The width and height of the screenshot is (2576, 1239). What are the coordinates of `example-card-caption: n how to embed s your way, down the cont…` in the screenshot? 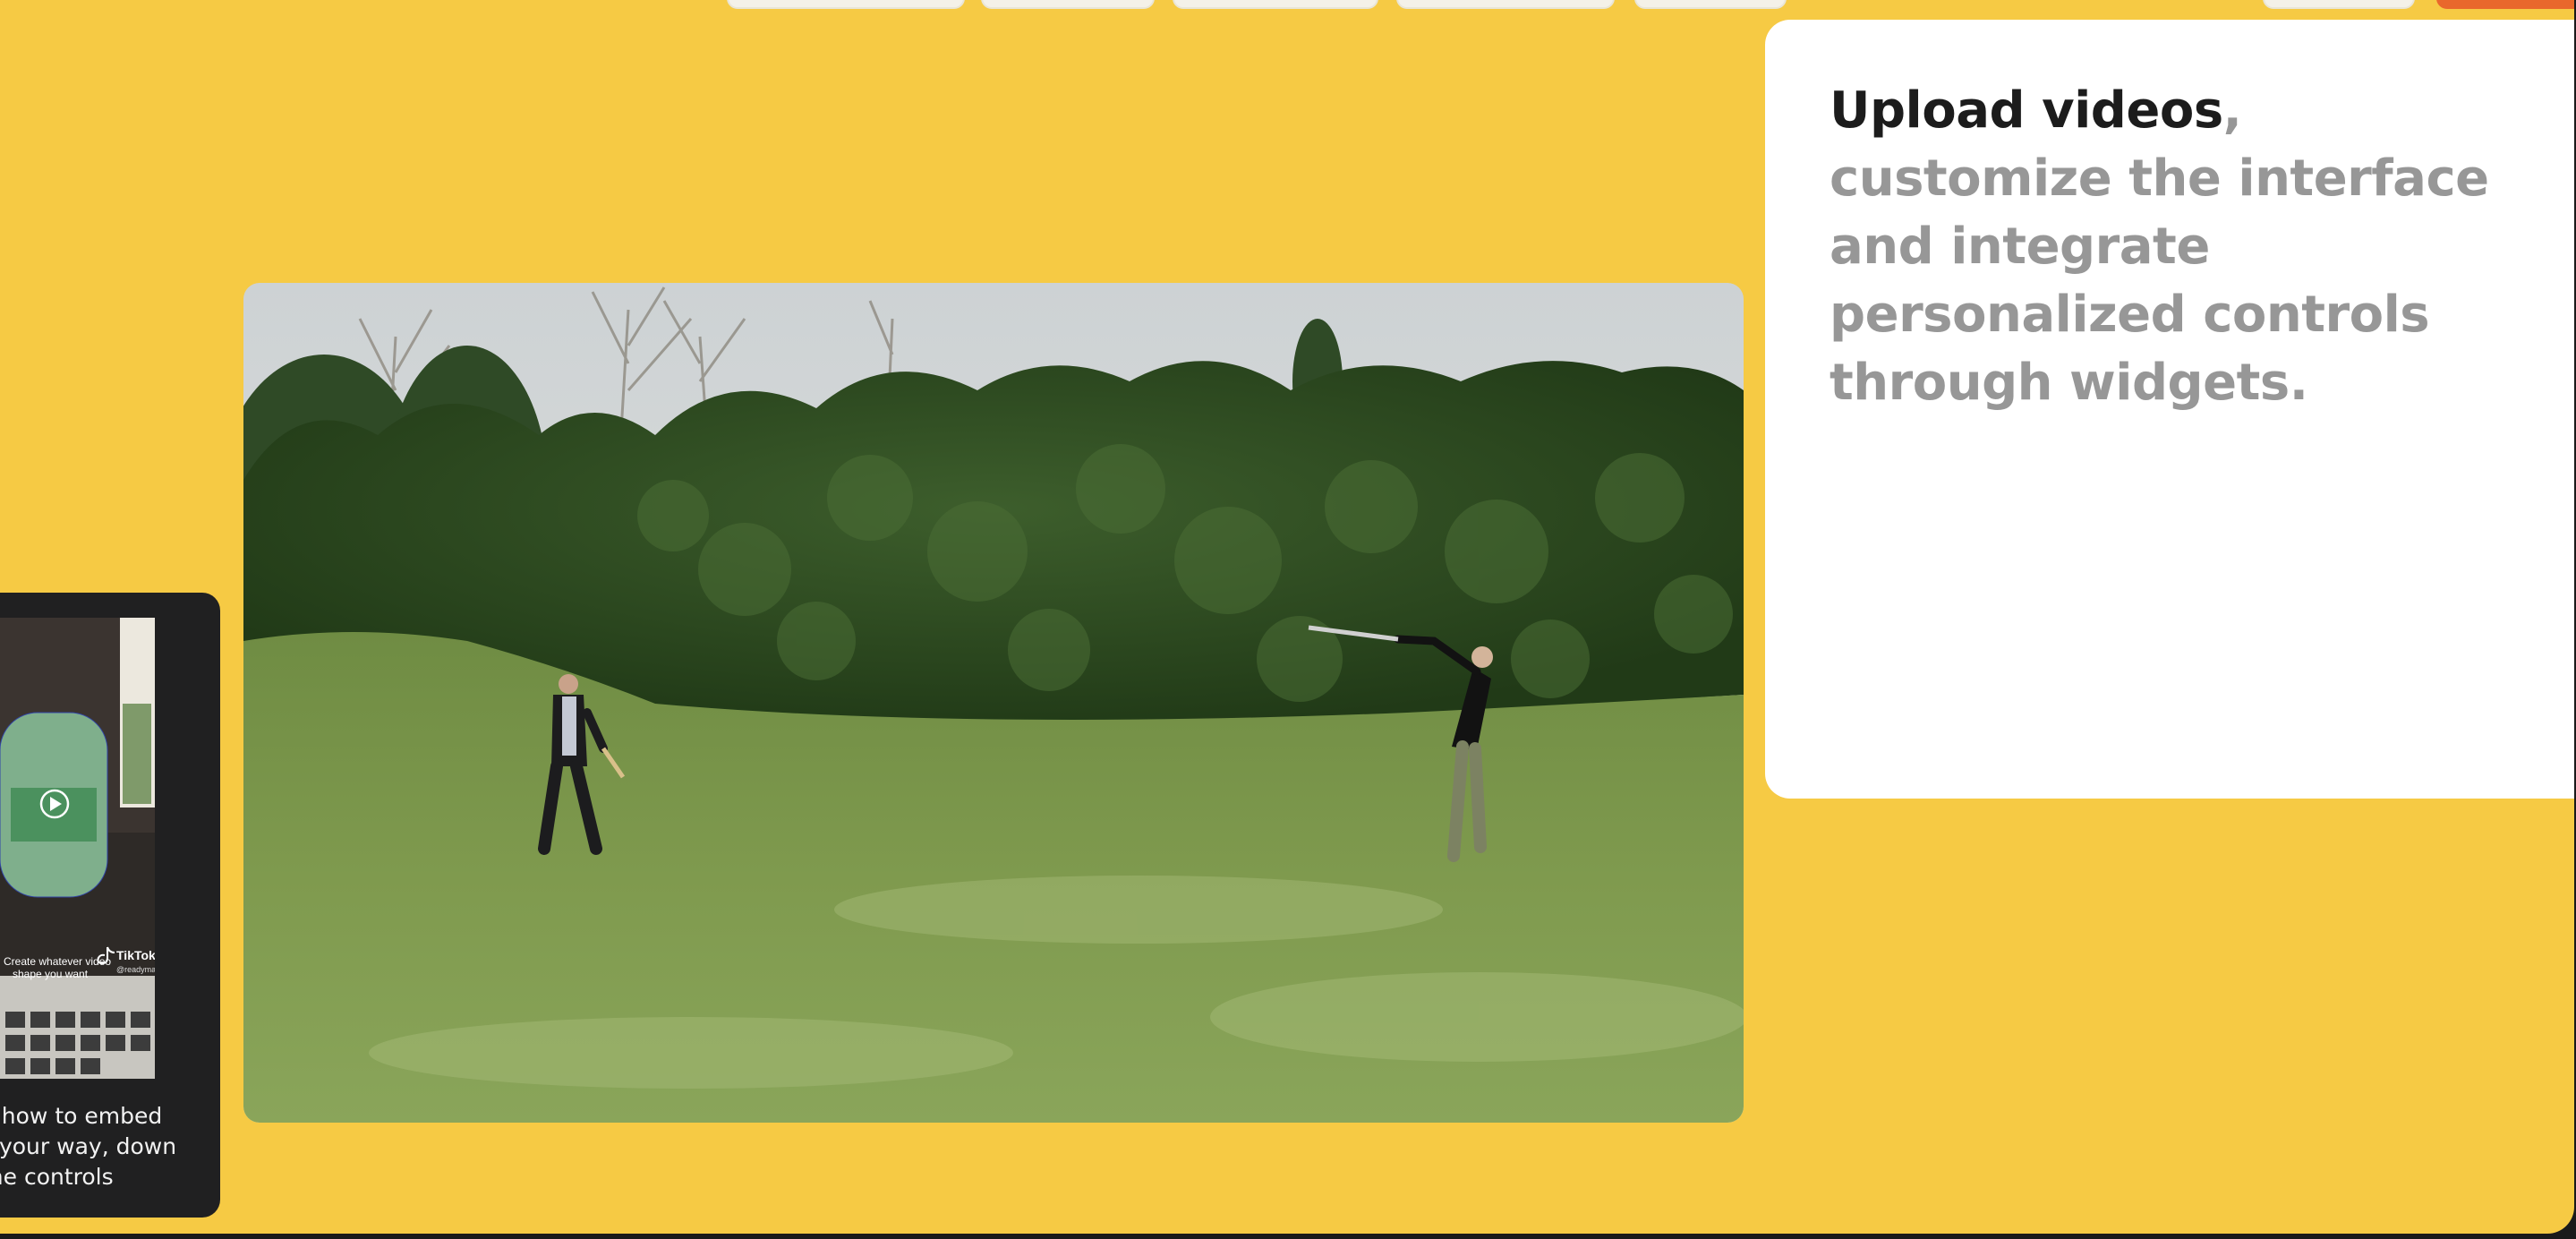 It's located at (106, 1146).